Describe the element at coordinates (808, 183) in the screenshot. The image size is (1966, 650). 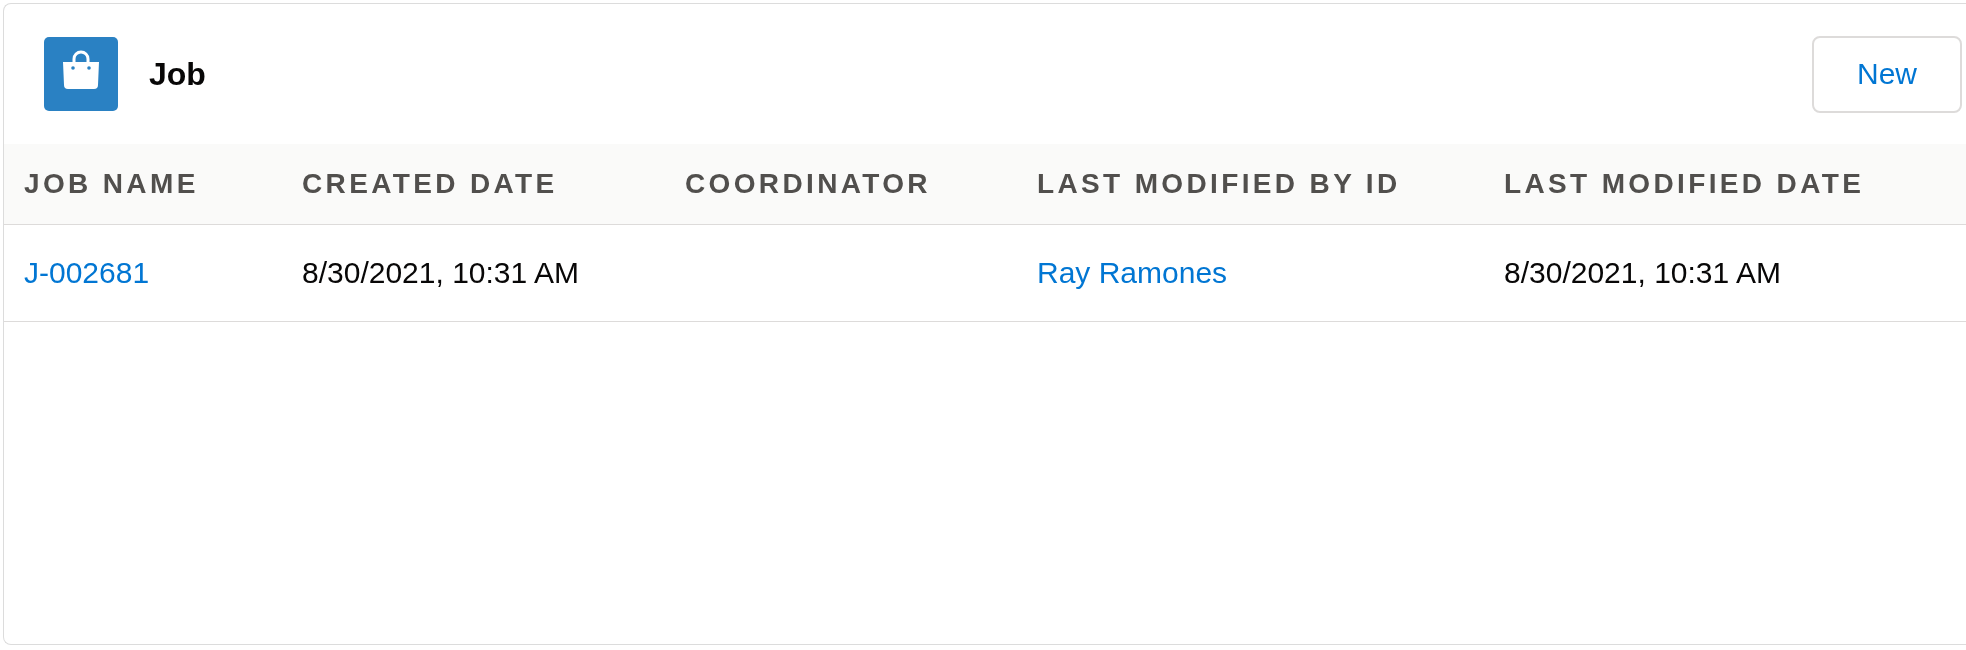
I see `column-header: COORDINATOR` at that location.